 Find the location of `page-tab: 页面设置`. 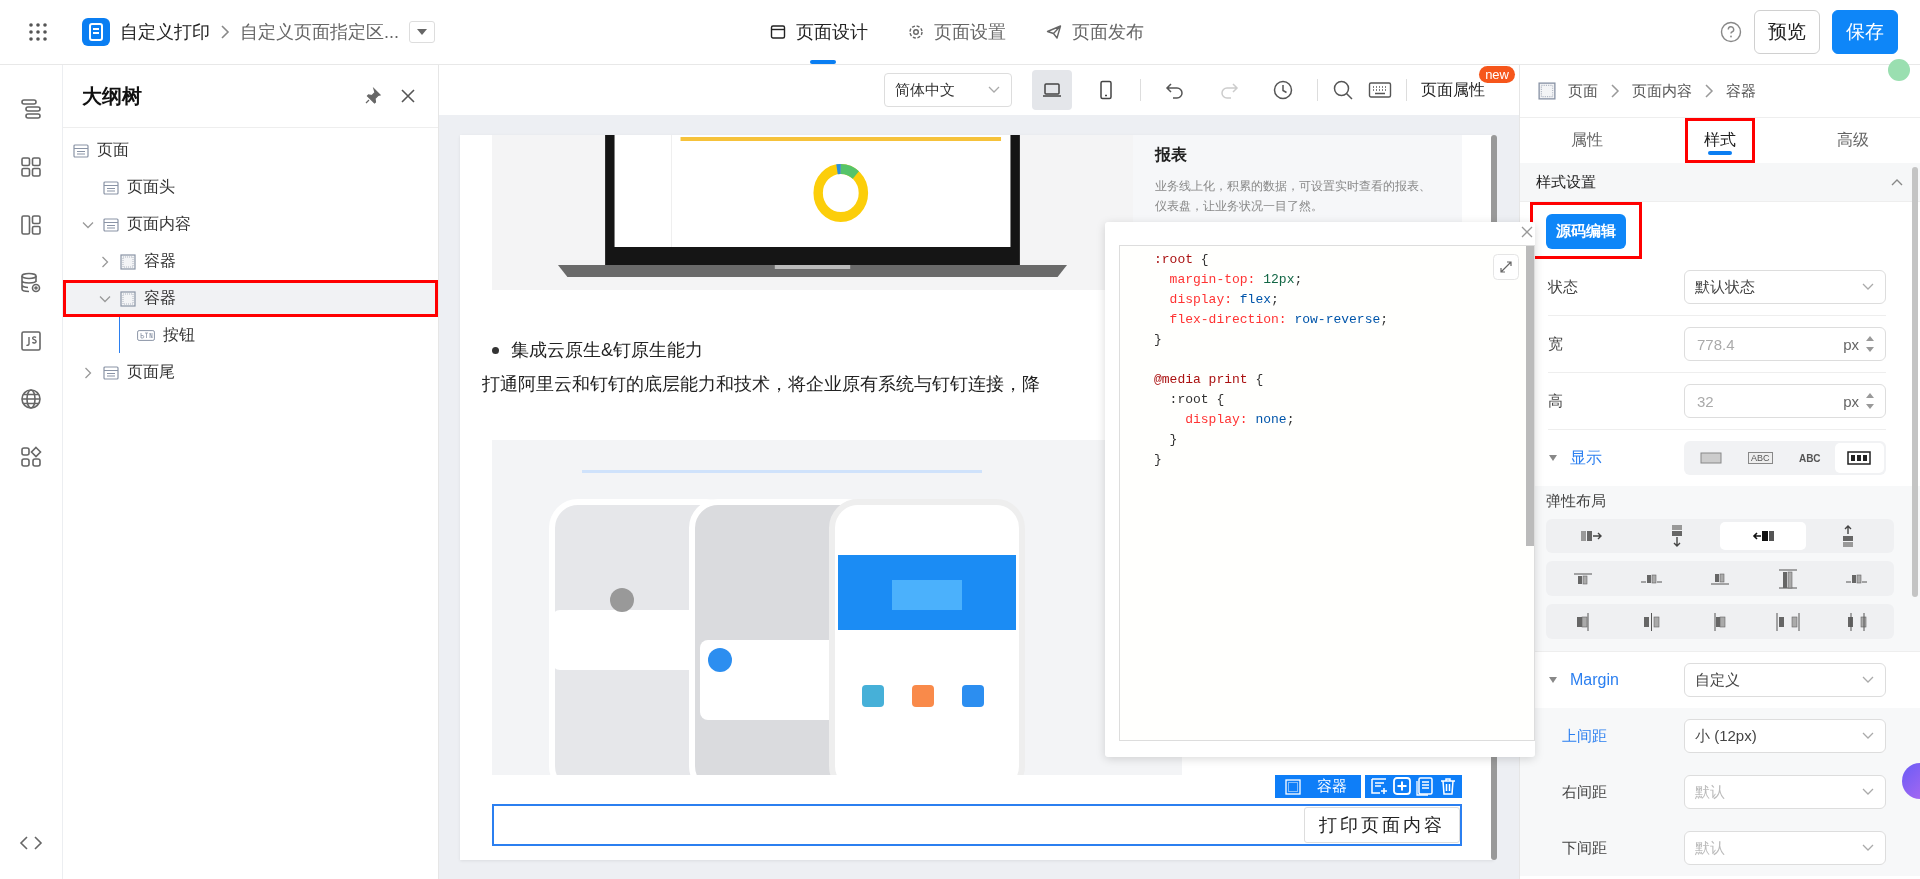

page-tab: 页面设置 is located at coordinates (957, 32).